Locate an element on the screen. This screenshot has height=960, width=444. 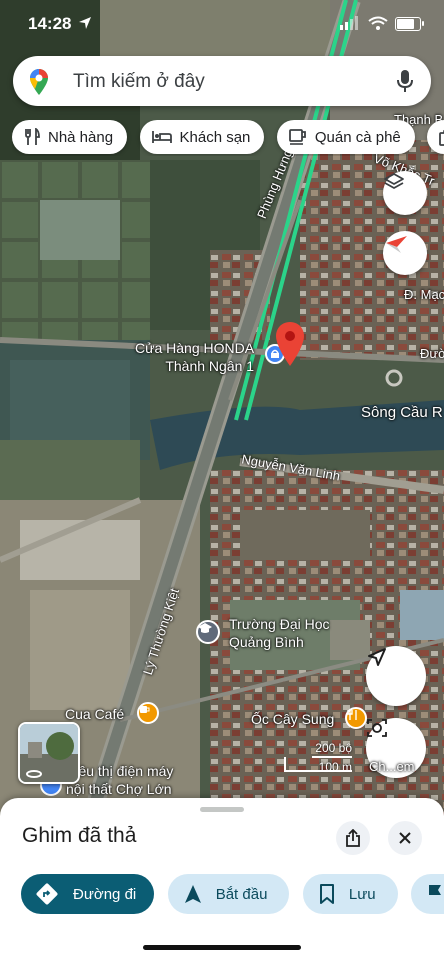
restaurant-poi-icon is located at coordinates (356, 718).